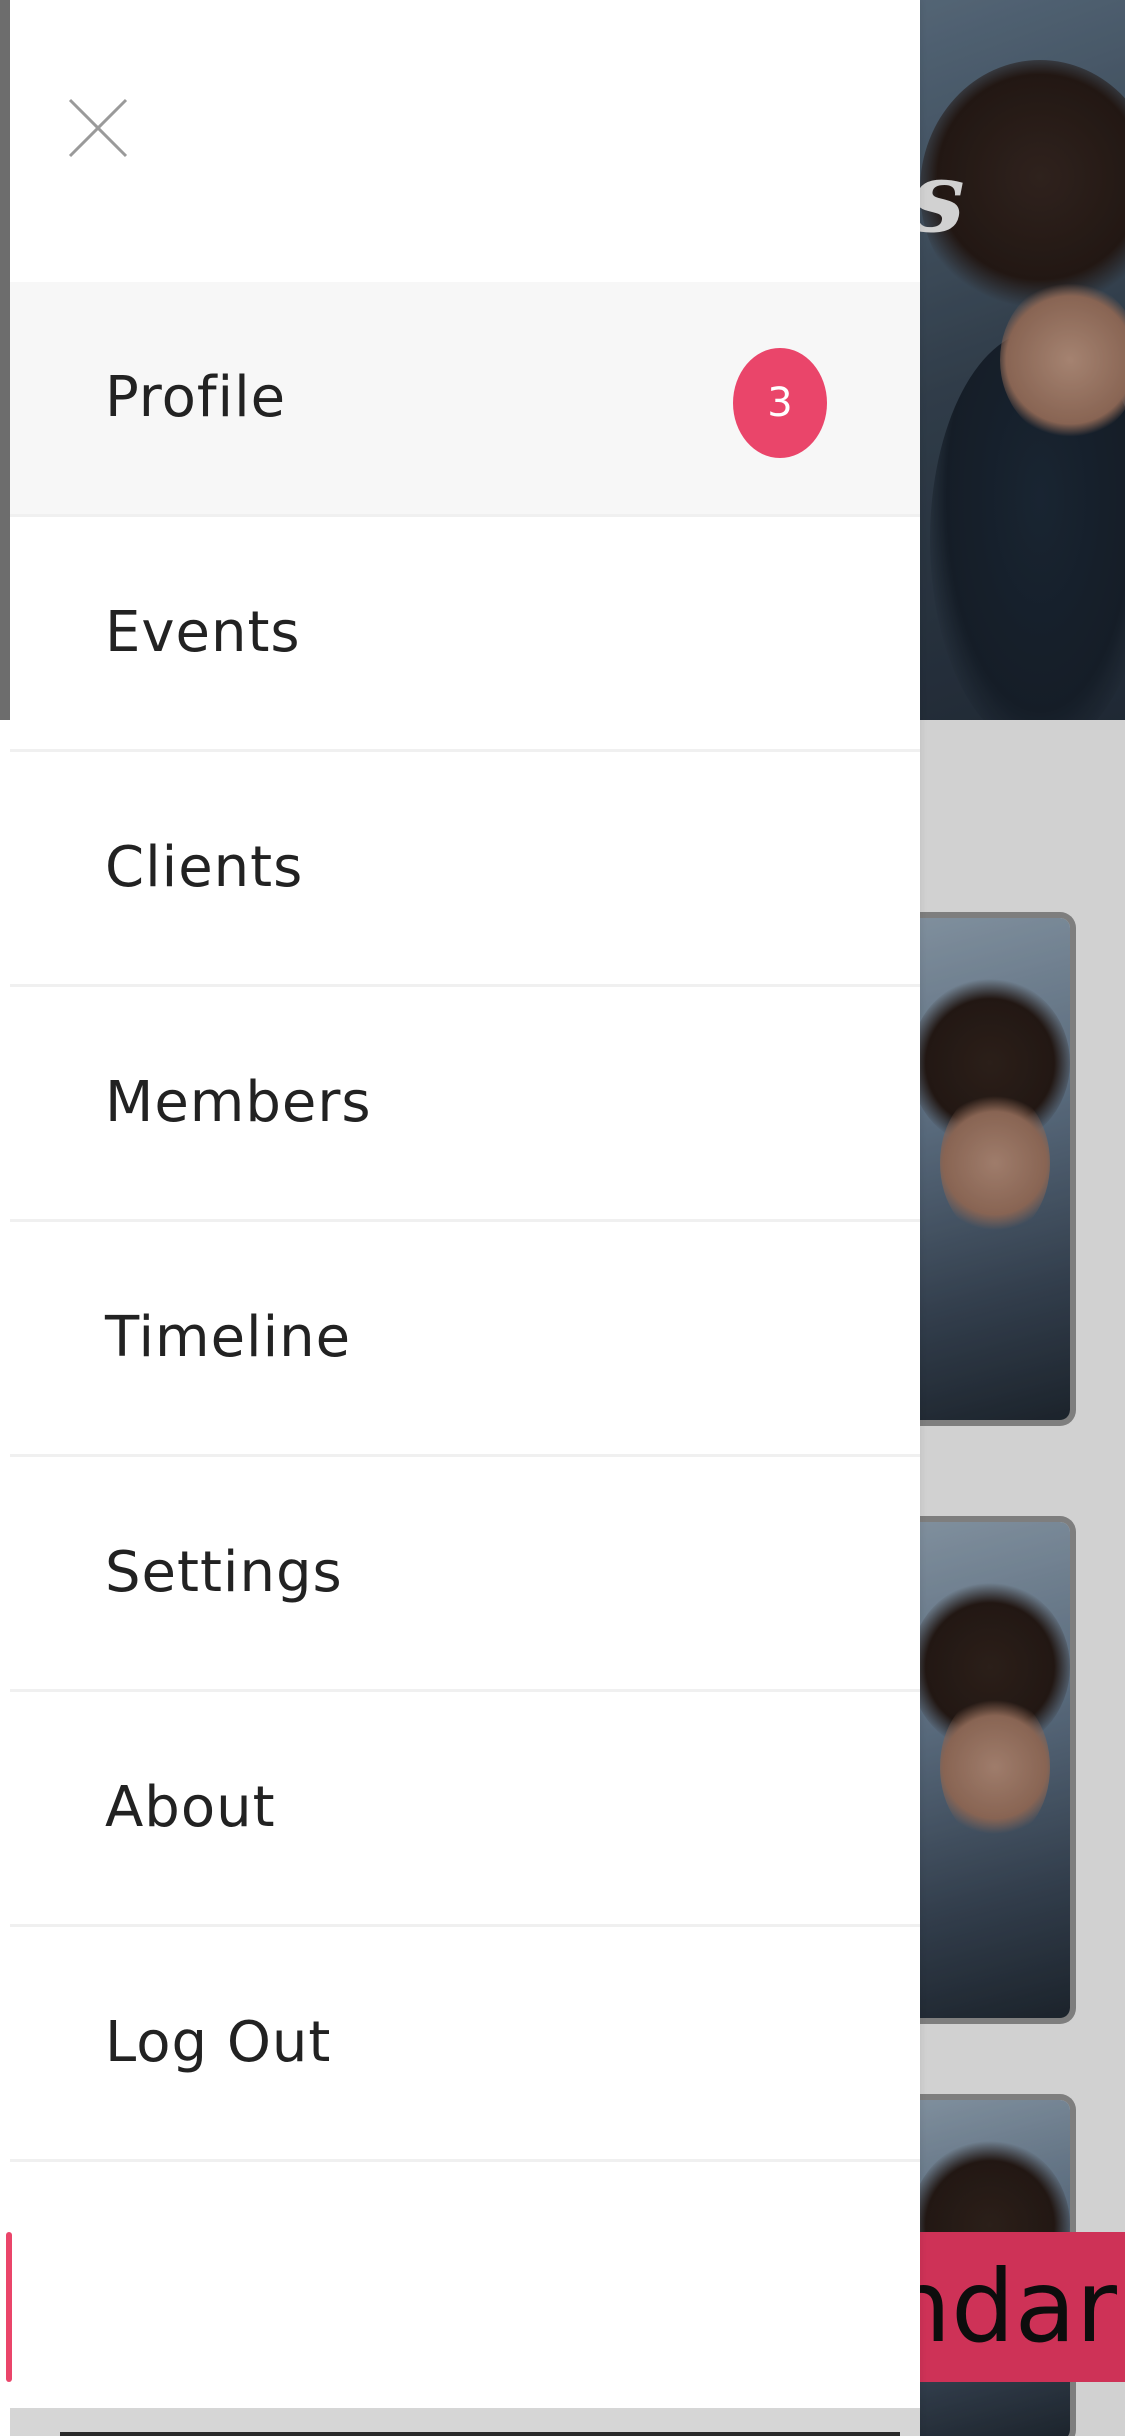 This screenshot has width=1125, height=2436. What do you see at coordinates (780, 403) in the screenshot?
I see `notification-badge: 3` at bounding box center [780, 403].